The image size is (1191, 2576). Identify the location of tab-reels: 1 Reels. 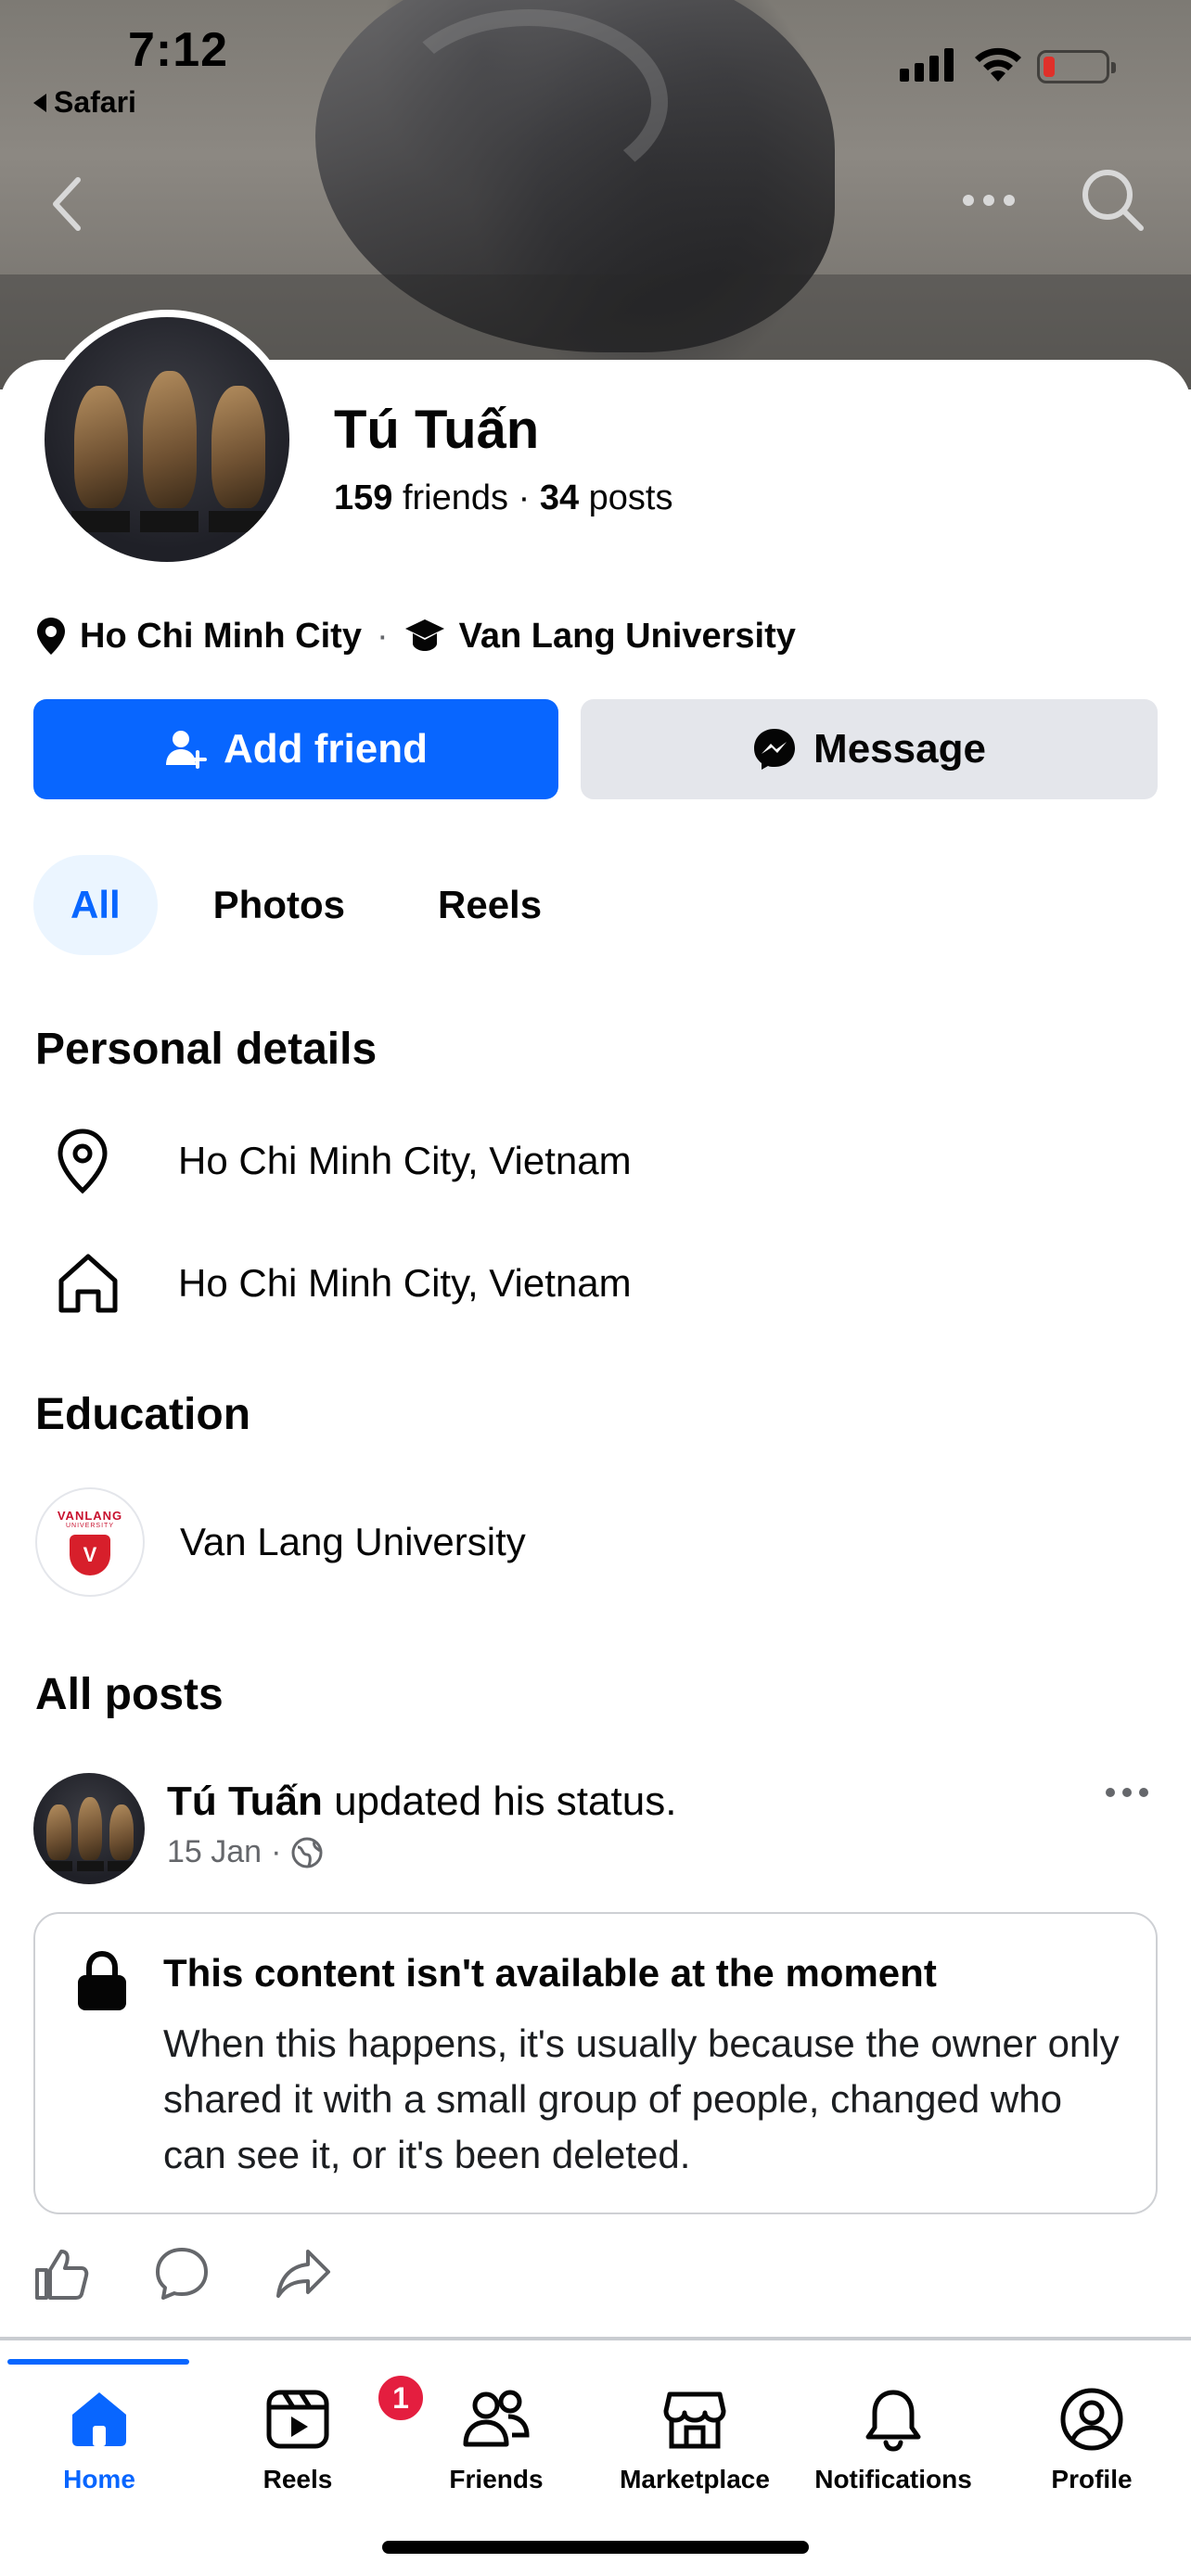
(312, 2433).